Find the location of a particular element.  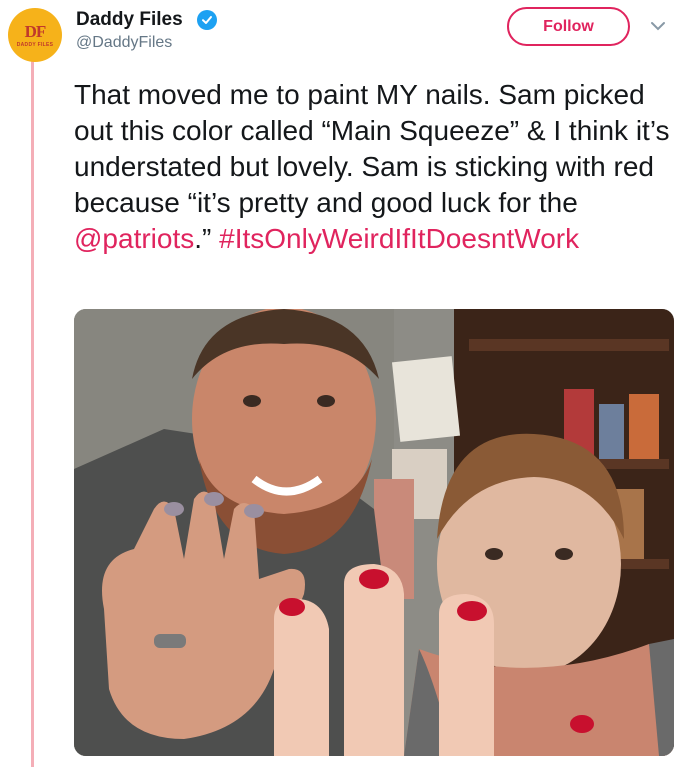

follow-button: Follow is located at coordinates (568, 26).